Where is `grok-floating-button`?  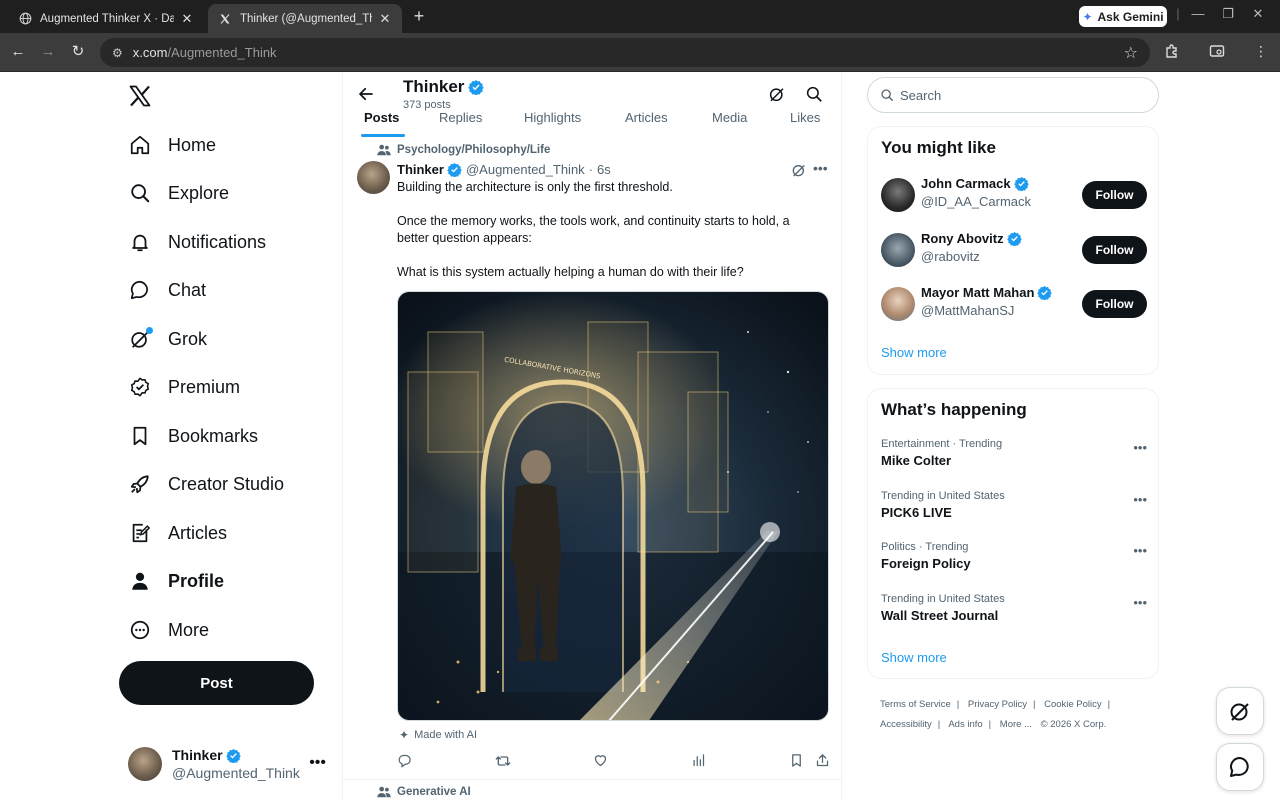 grok-floating-button is located at coordinates (1240, 711).